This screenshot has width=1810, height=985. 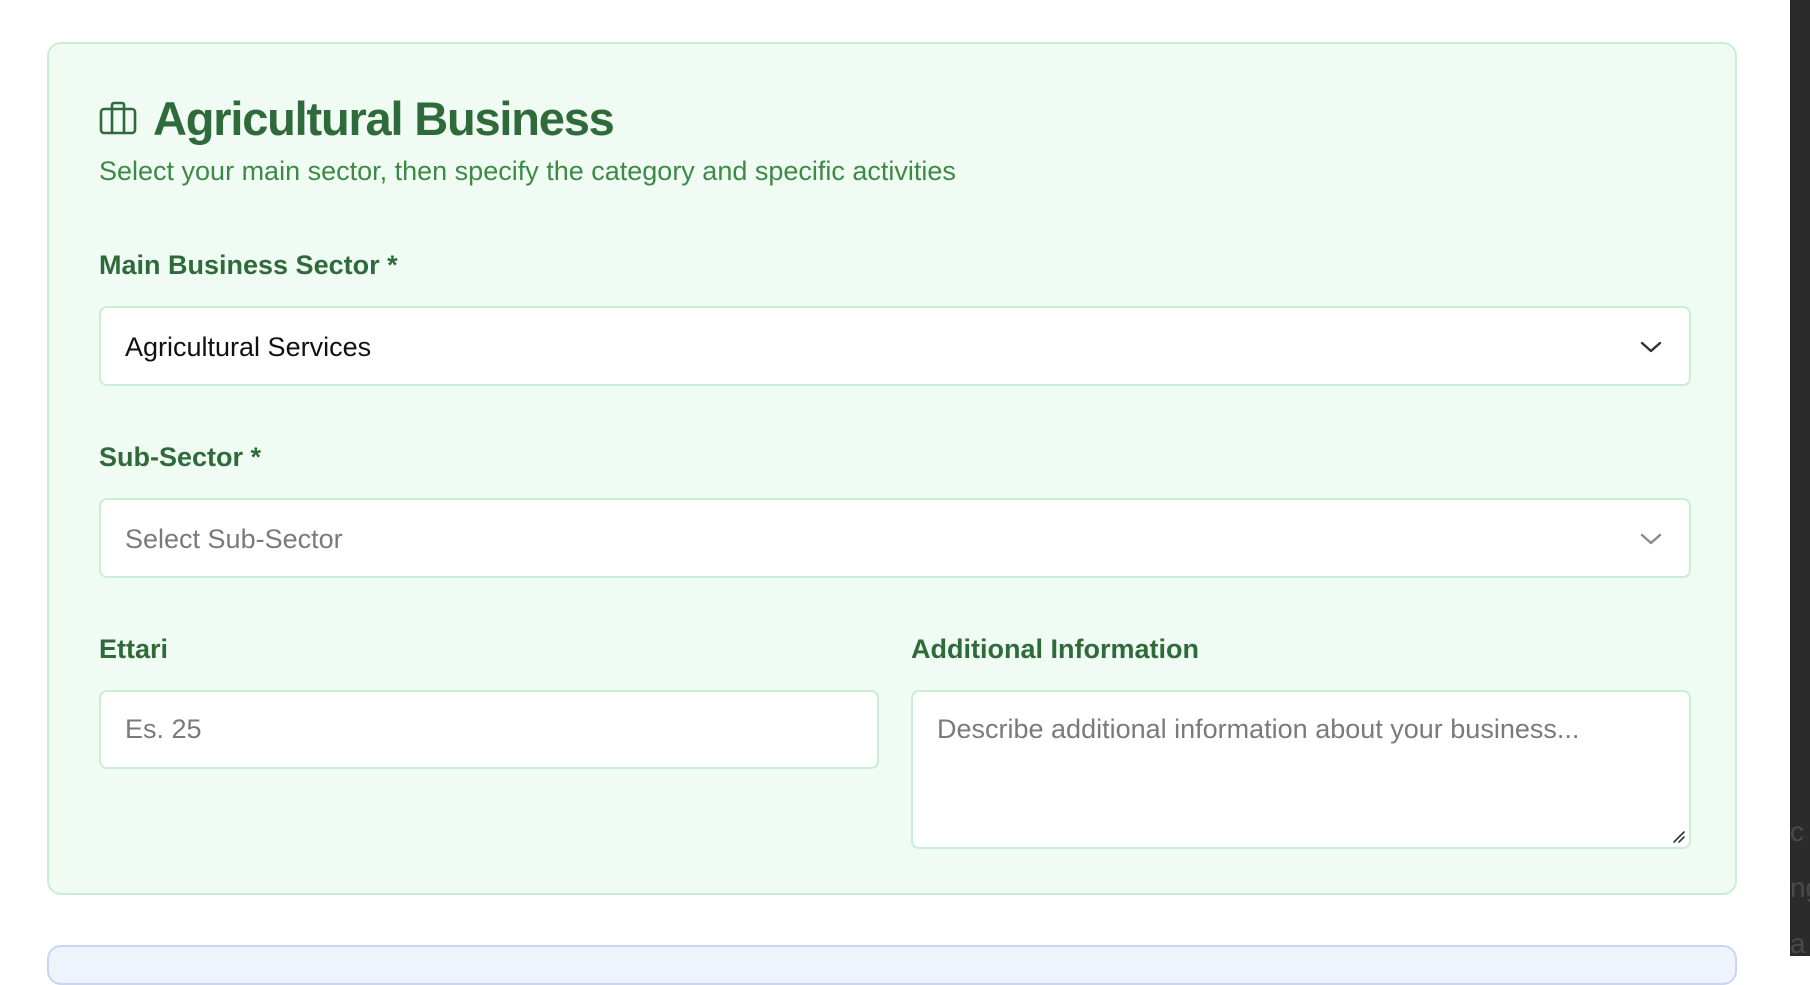 What do you see at coordinates (895, 346) in the screenshot?
I see `main-sector-select: Agricultural Services` at bounding box center [895, 346].